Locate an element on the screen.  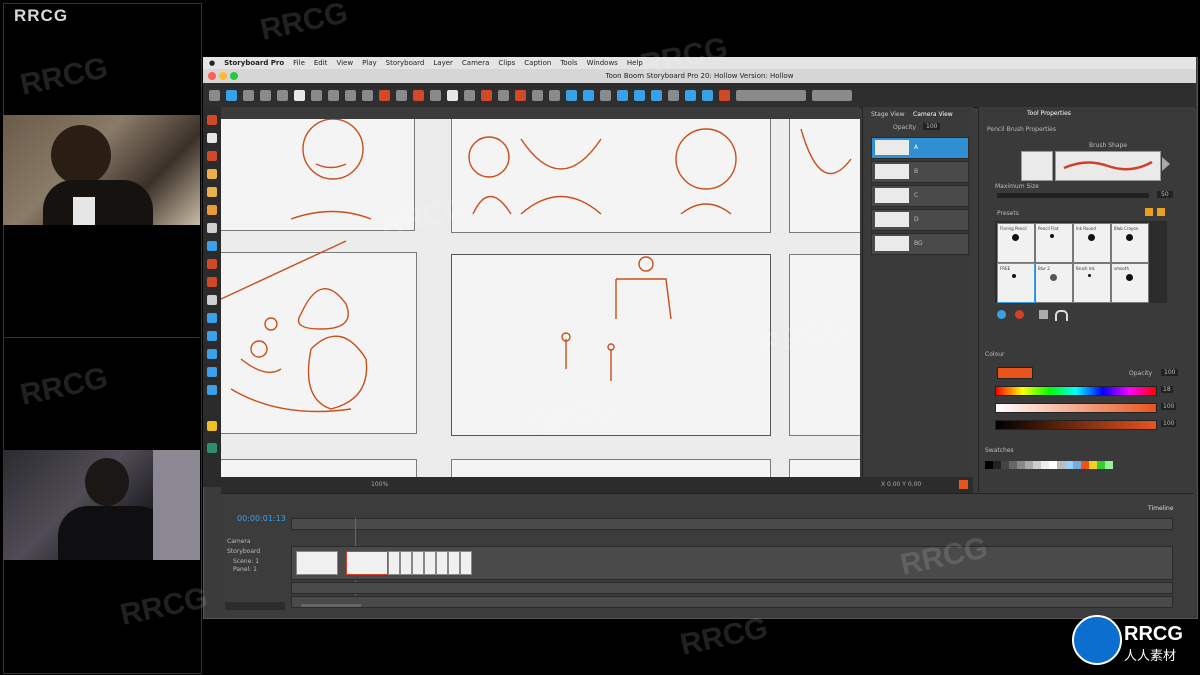
shape-tool-icon is located at coordinates (212, 264).